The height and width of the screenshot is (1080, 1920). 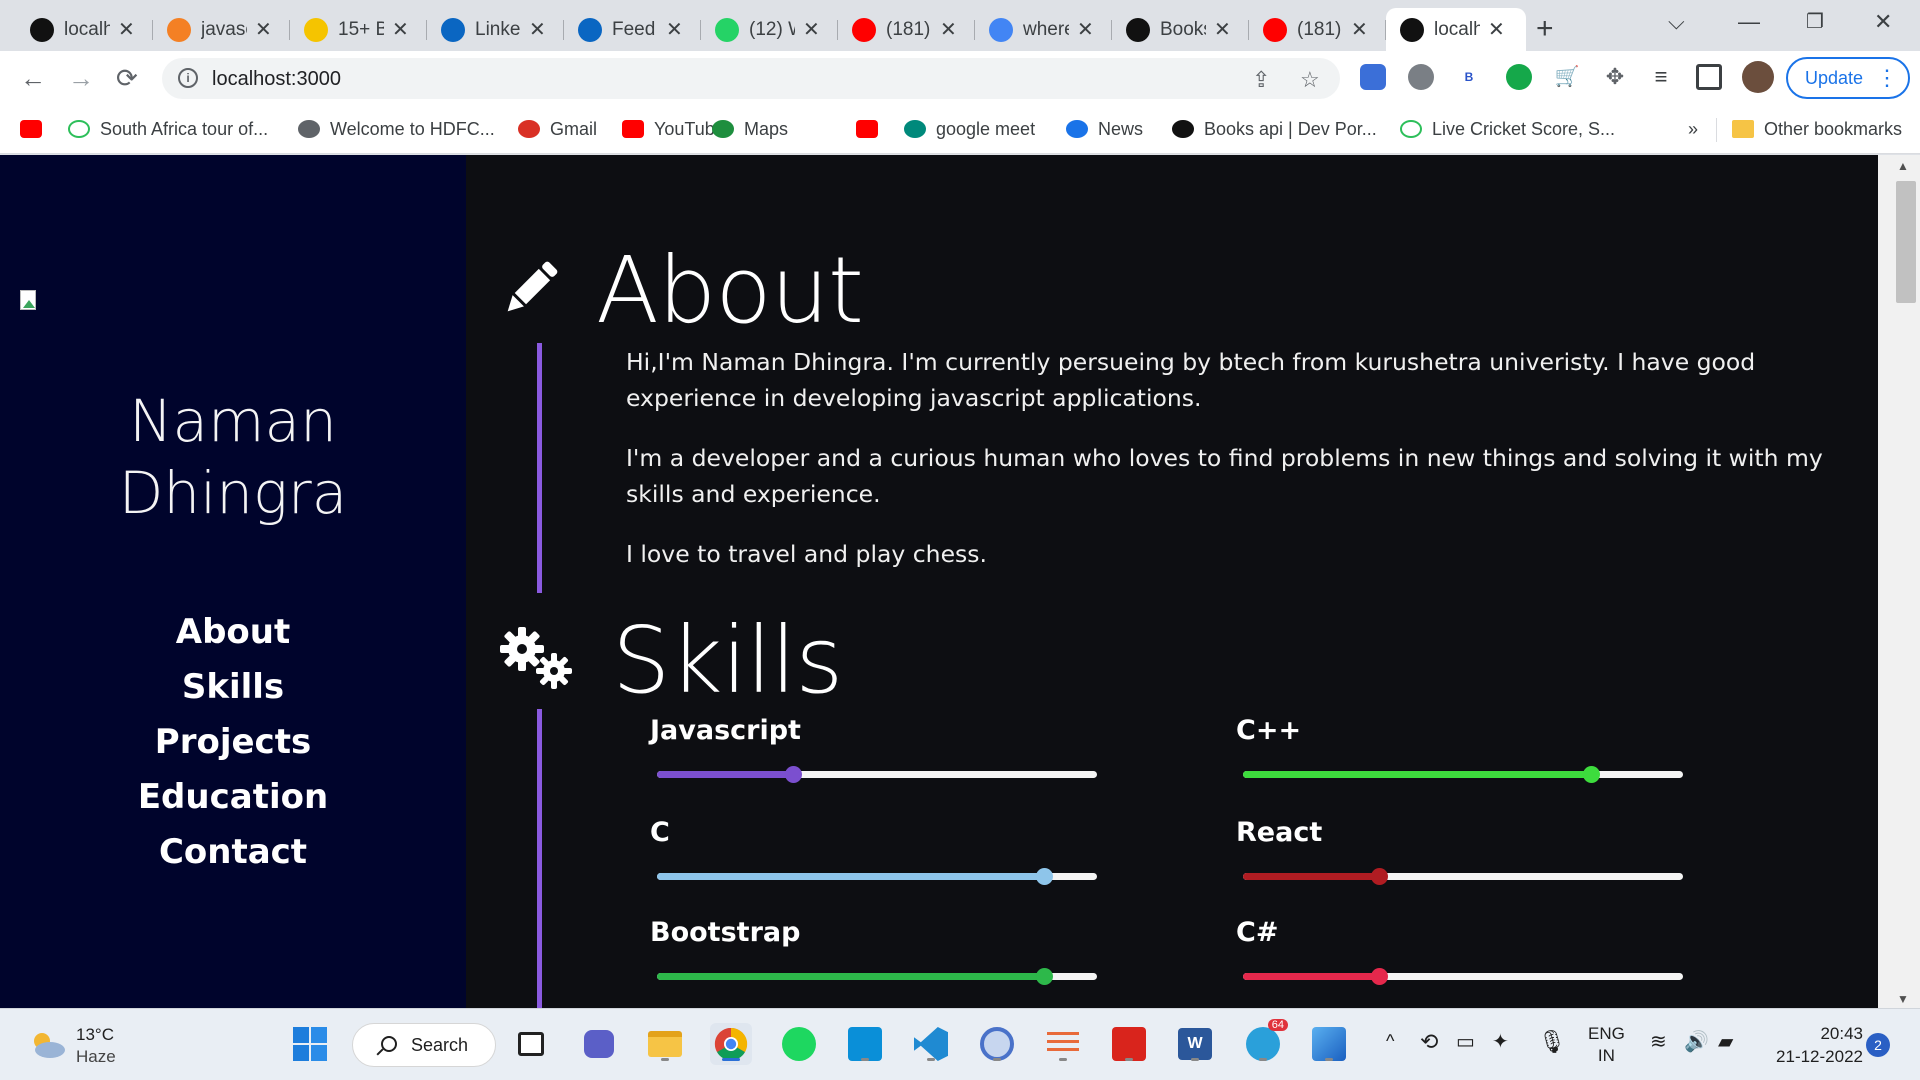 I want to click on other-bookmarks-folder: Other bookmarks, so click(x=1817, y=129).